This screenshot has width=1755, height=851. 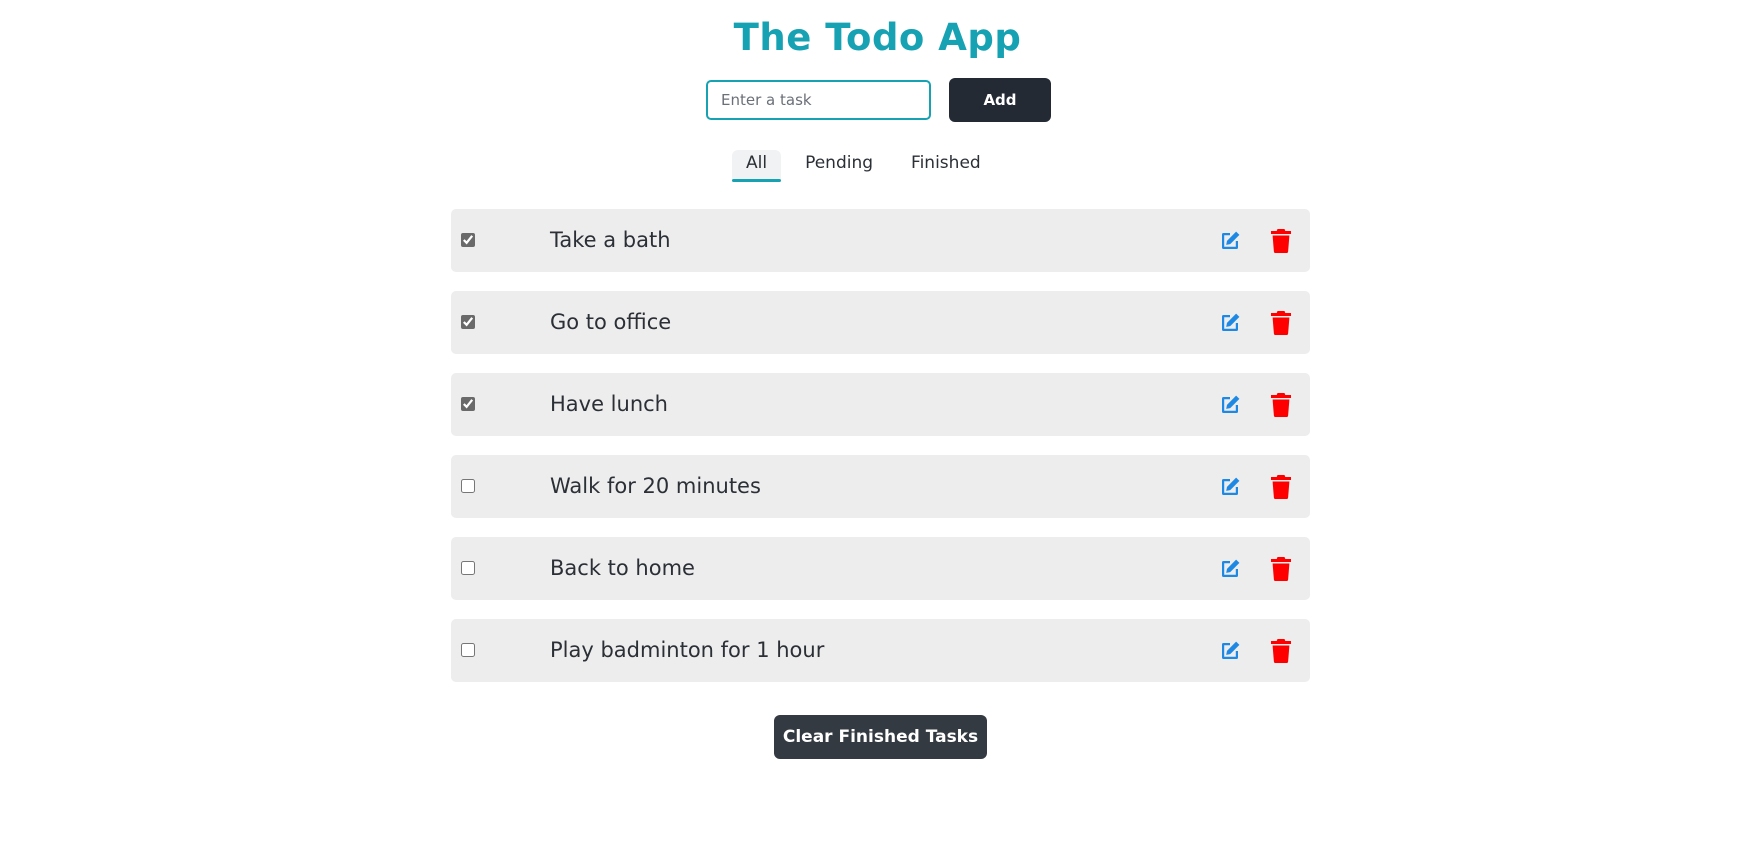 I want to click on filter-tabs: All Pending Finished, so click(x=868, y=166).